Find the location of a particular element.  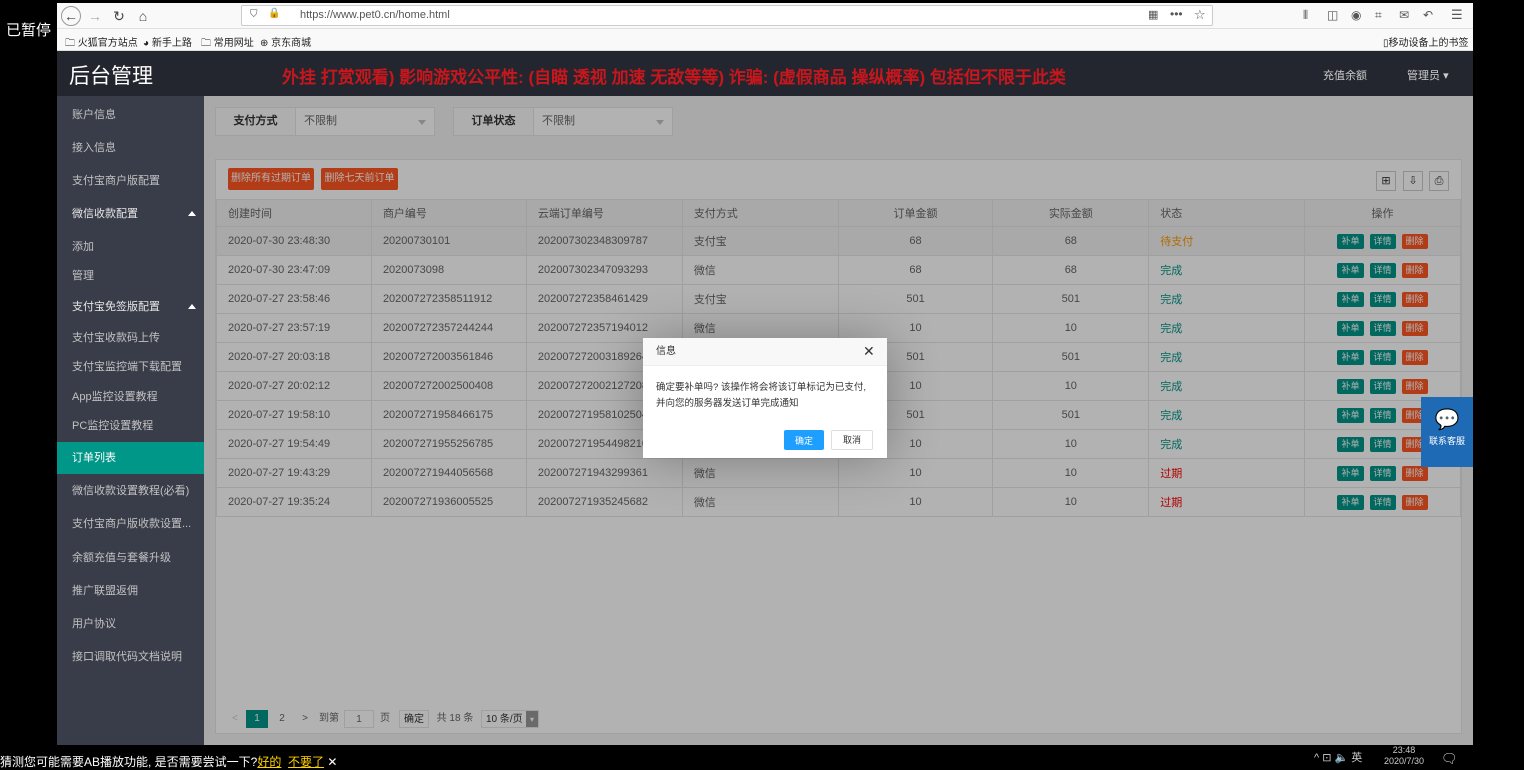

customer-service-widget: 💬 联系客服 is located at coordinates (1447, 432).